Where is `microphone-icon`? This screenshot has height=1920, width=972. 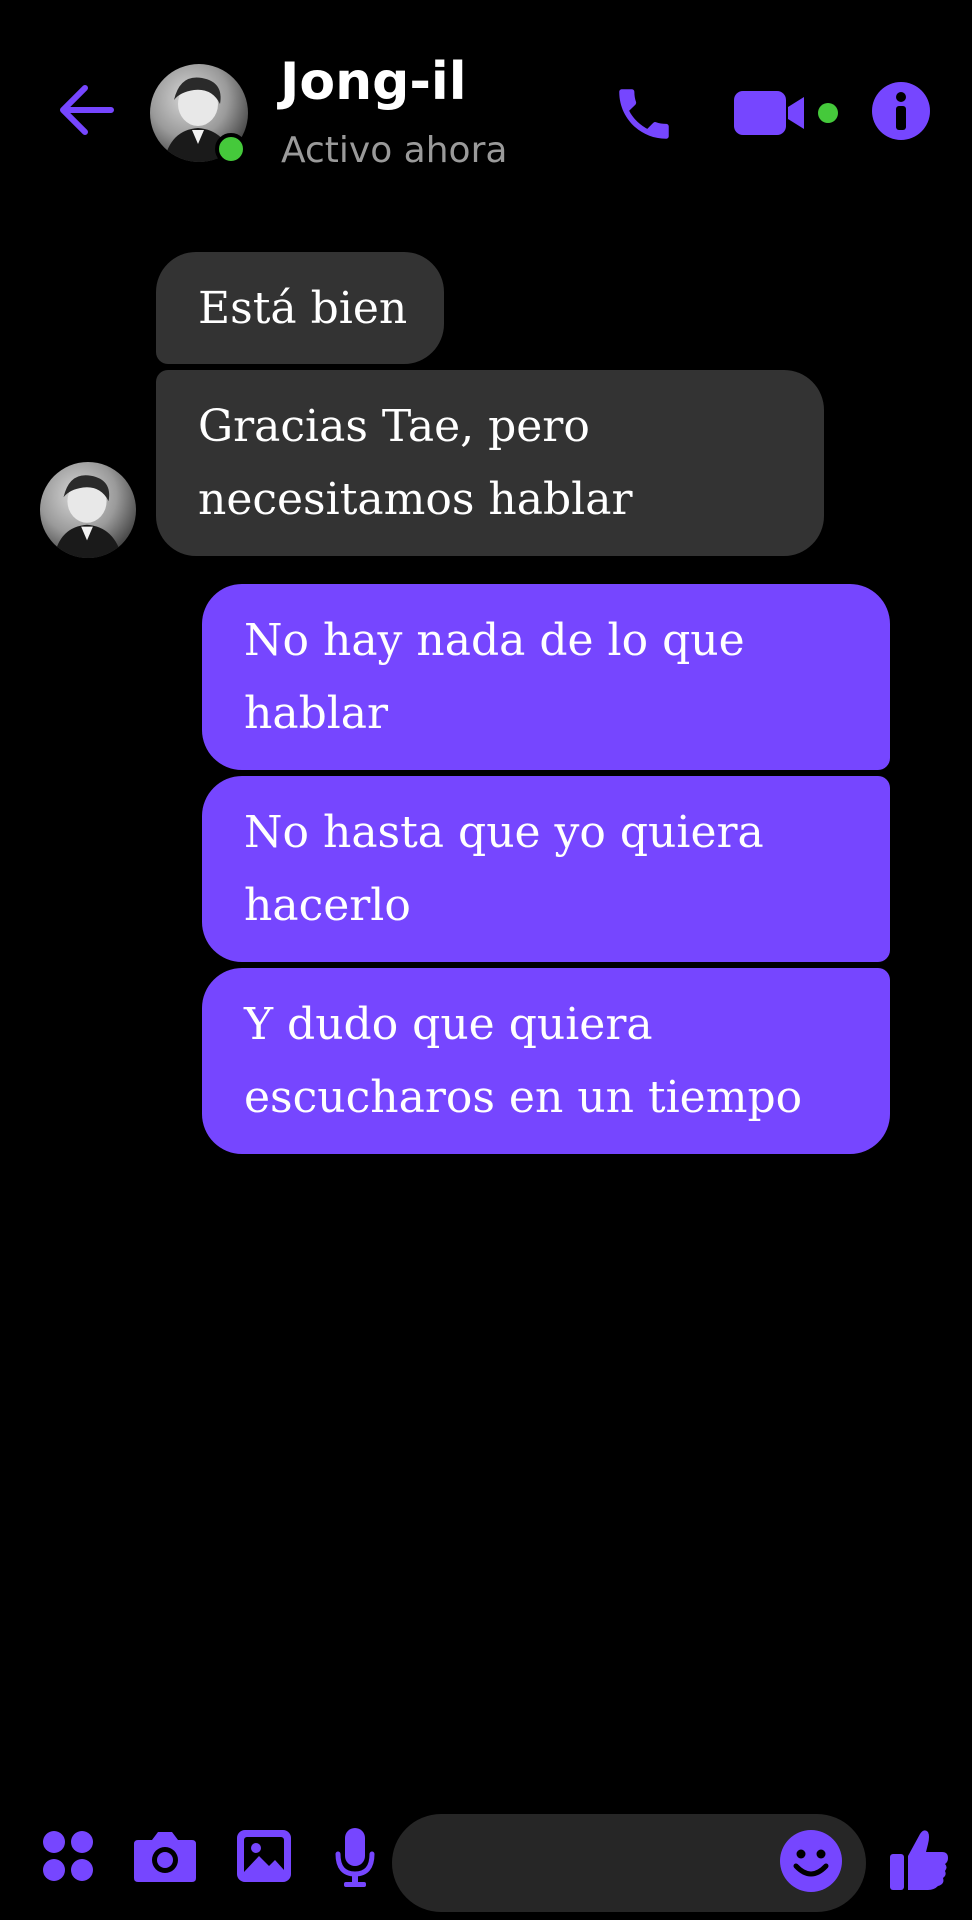
microphone-icon is located at coordinates (355, 1859).